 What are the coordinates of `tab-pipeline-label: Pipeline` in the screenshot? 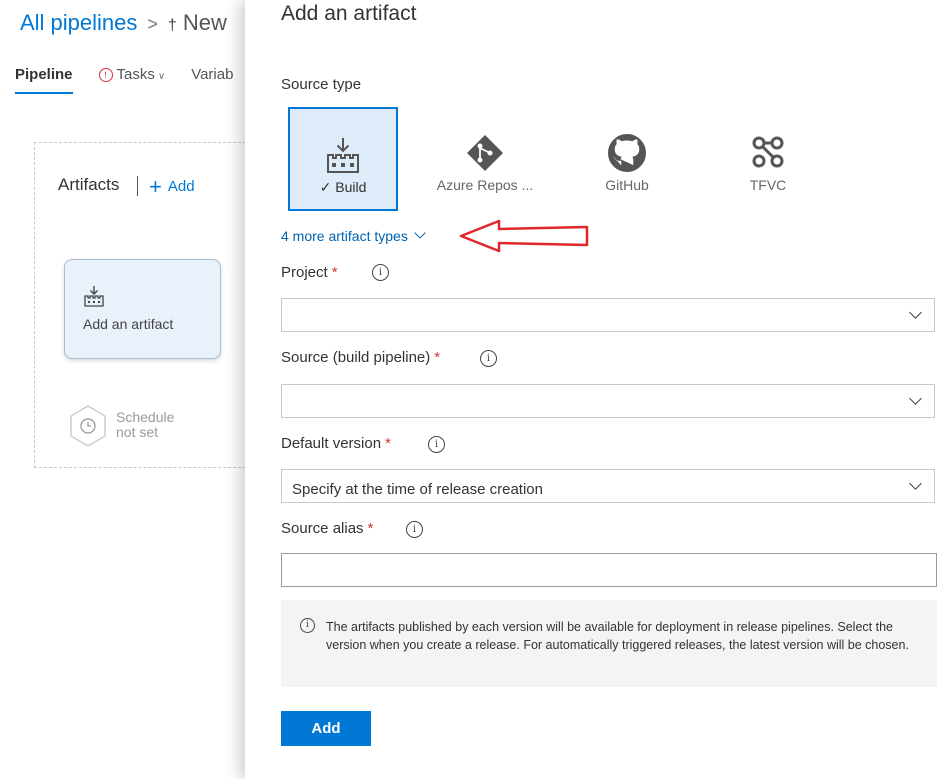 It's located at (44, 74).